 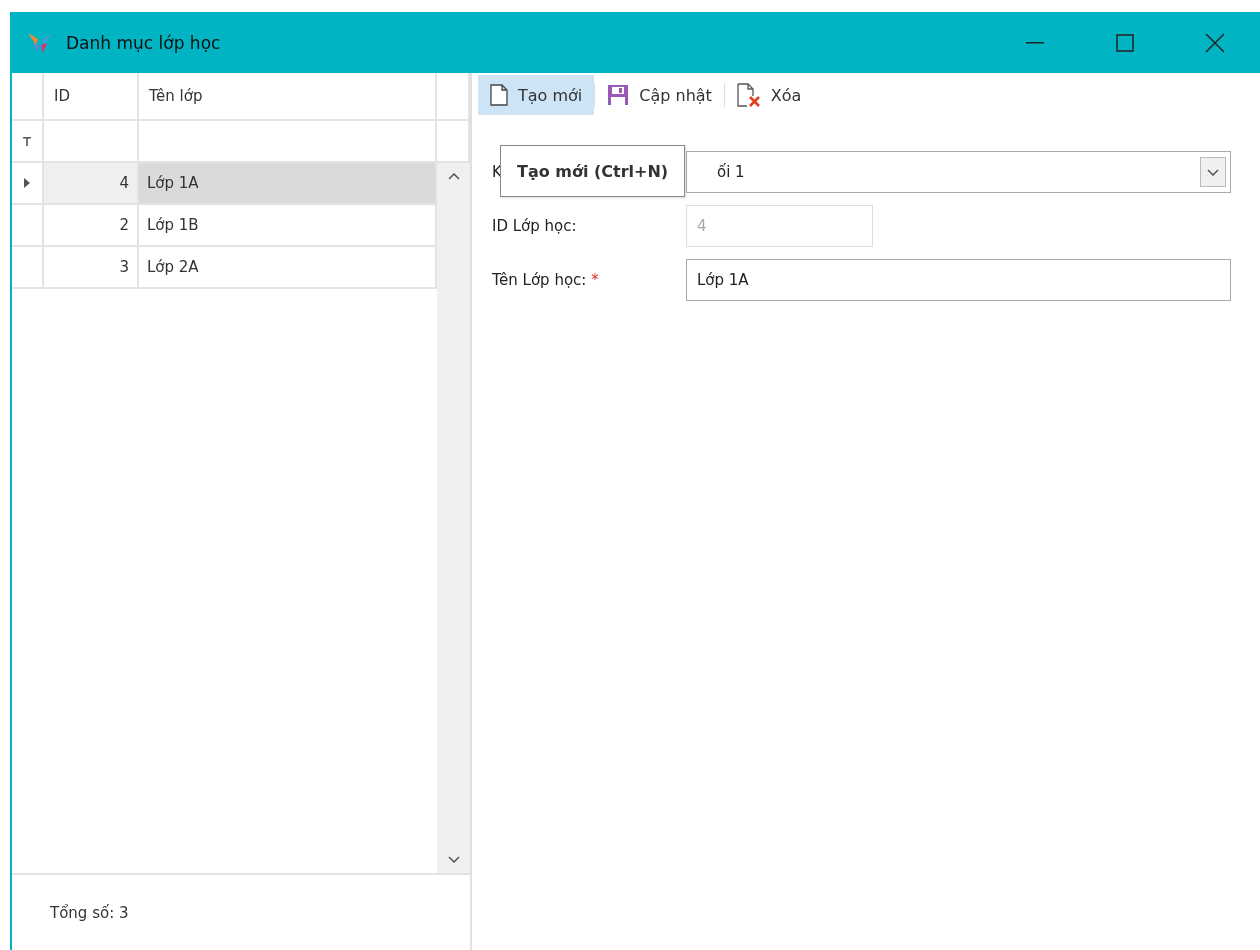 I want to click on row-pointer-icon, so click(x=27, y=183).